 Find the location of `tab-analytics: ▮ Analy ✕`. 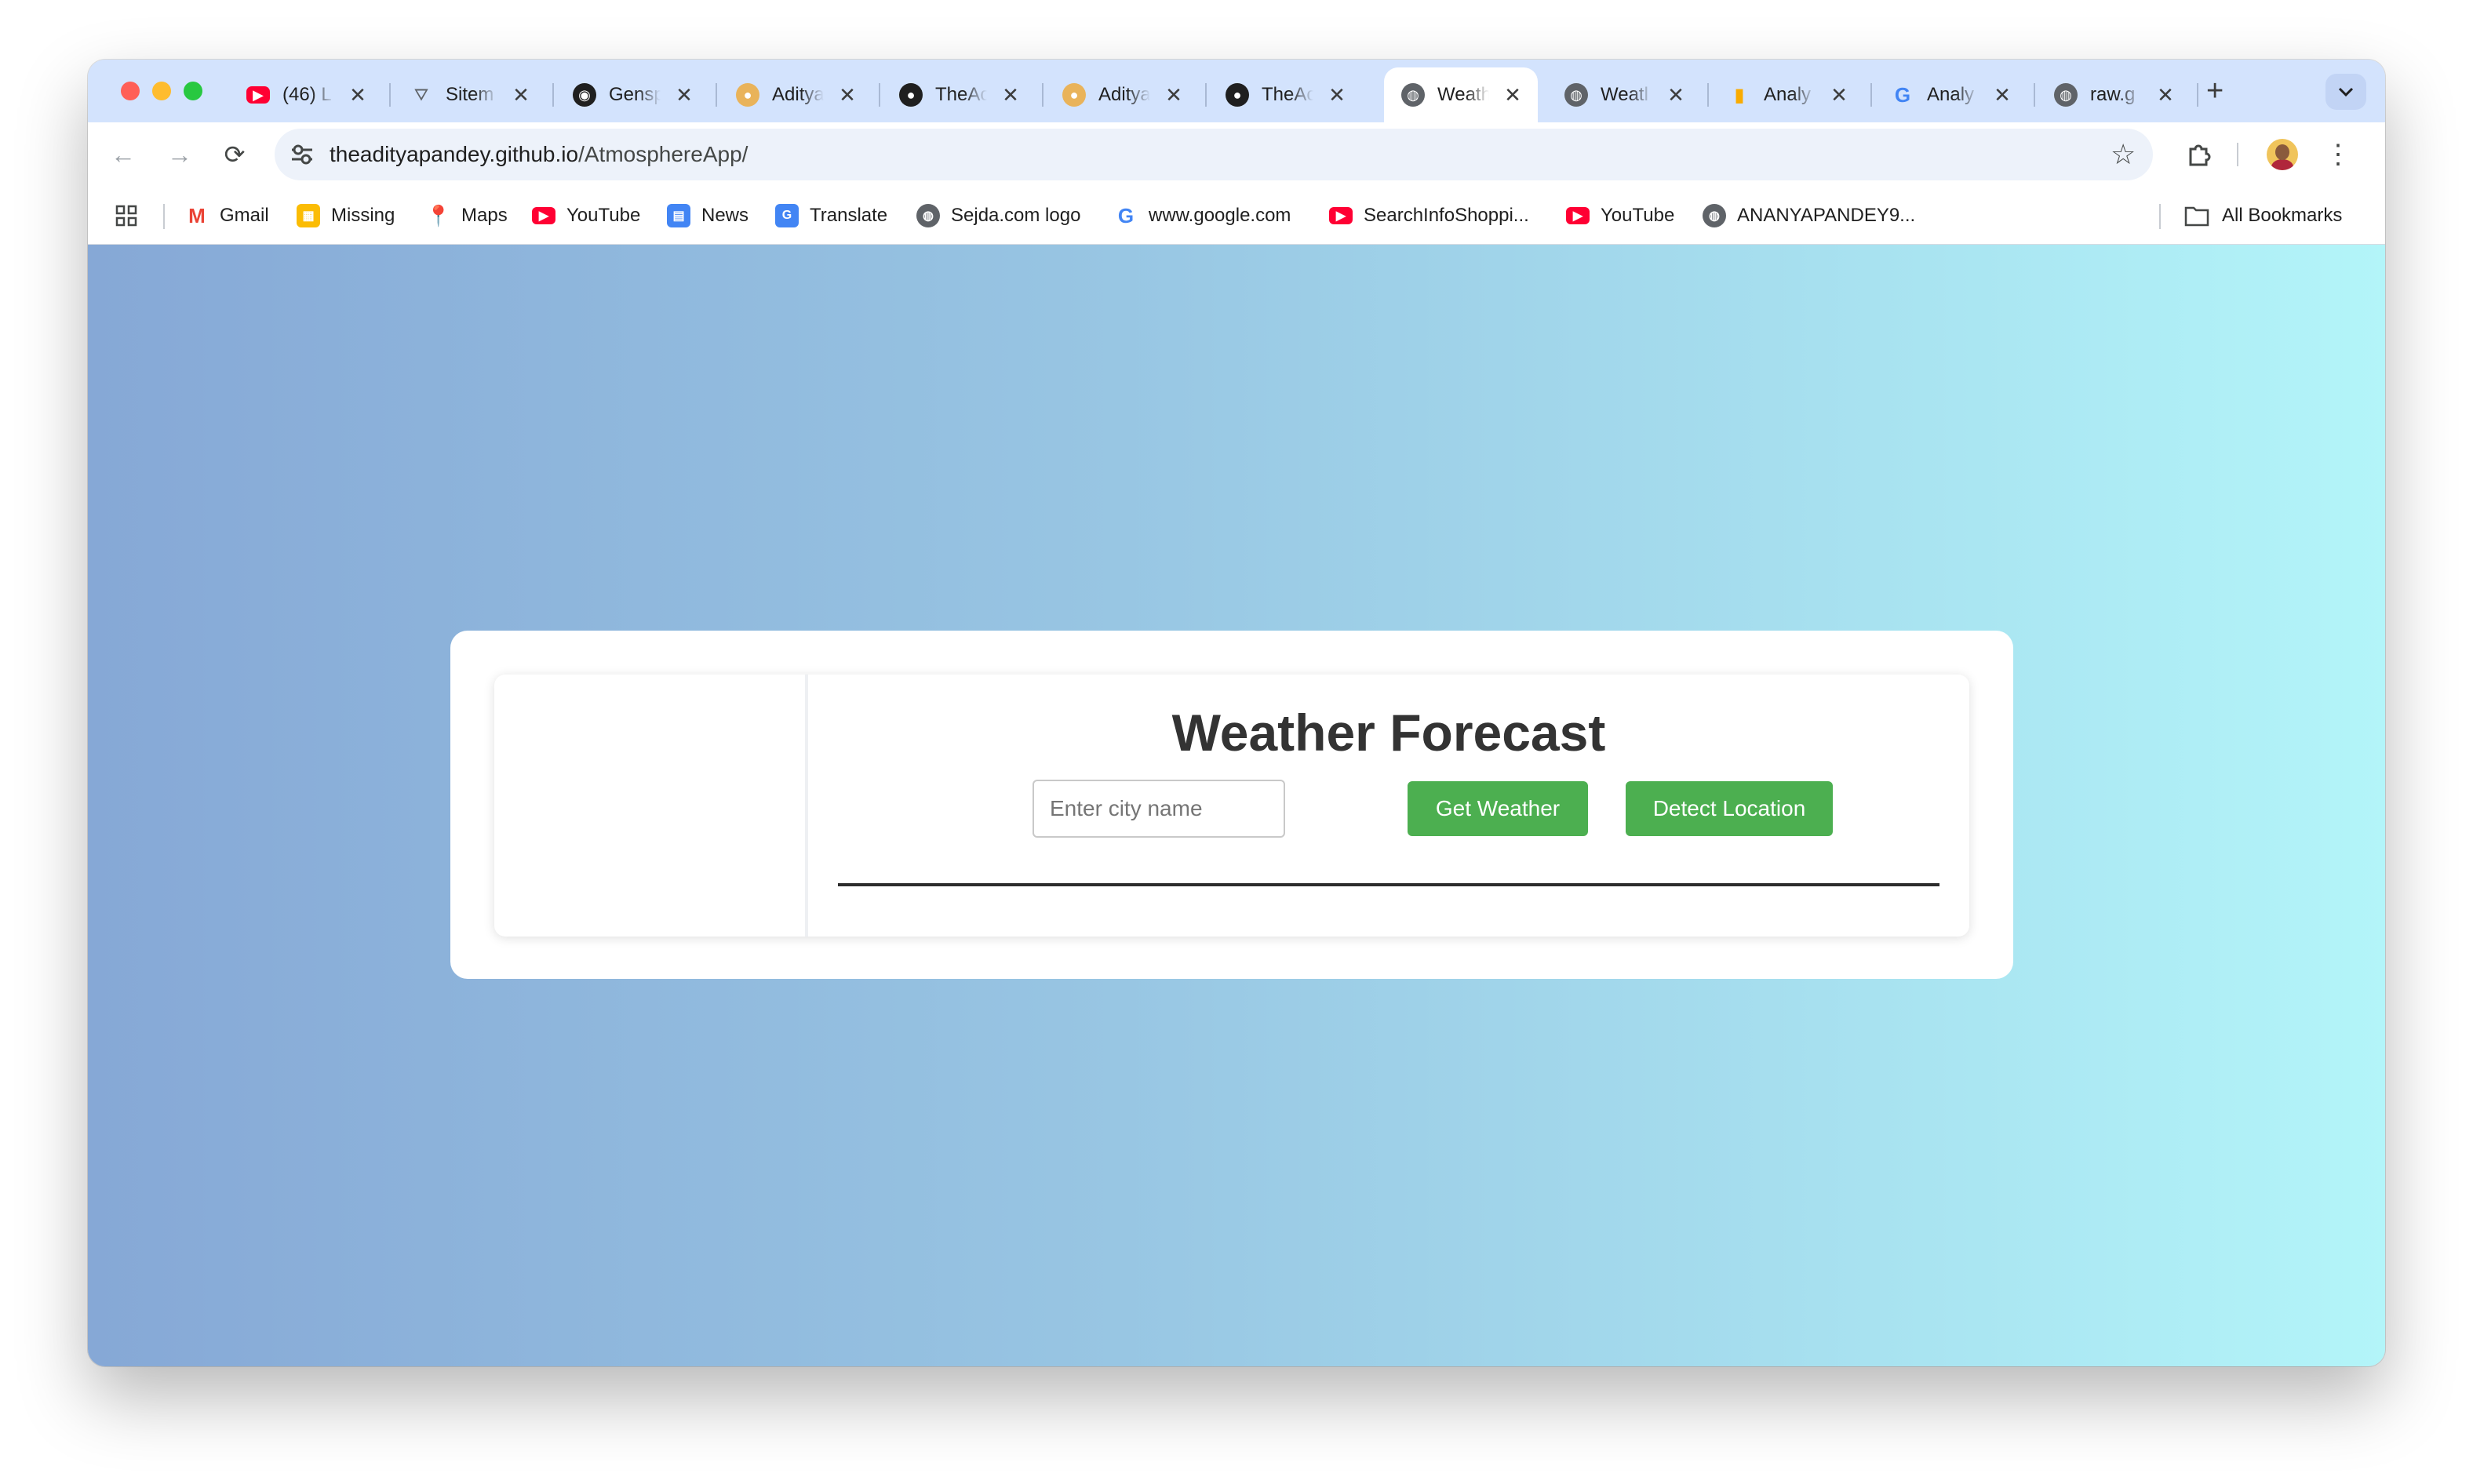

tab-analytics: ▮ Analy ✕ is located at coordinates (1787, 94).